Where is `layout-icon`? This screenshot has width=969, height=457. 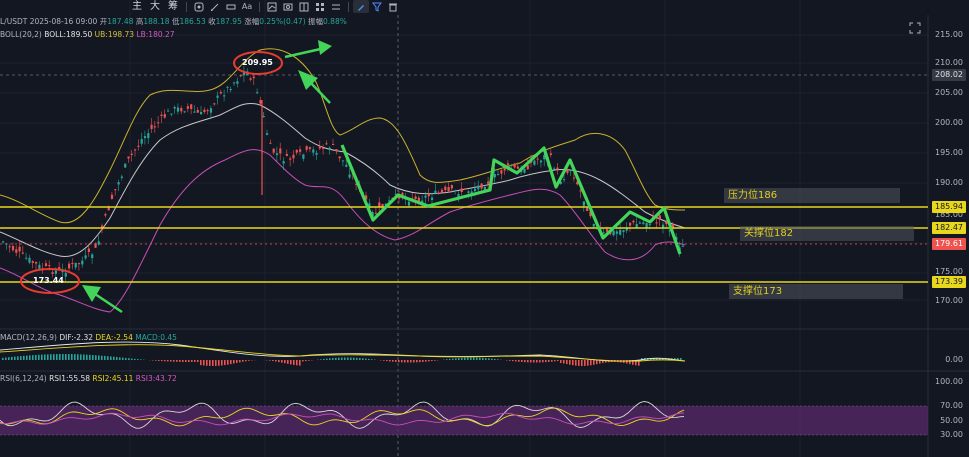 layout-icon is located at coordinates (304, 6).